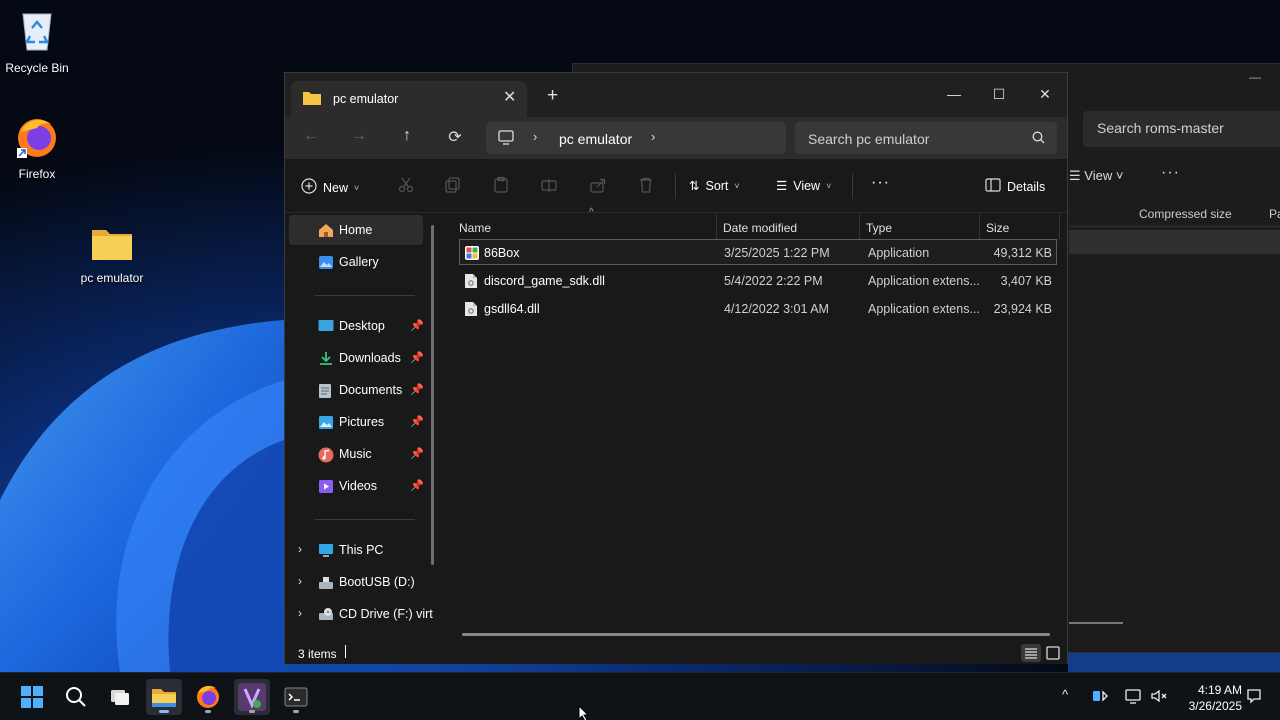 The height and width of the screenshot is (720, 1280). I want to click on navigation-pane-scrollbar, so click(432, 395).